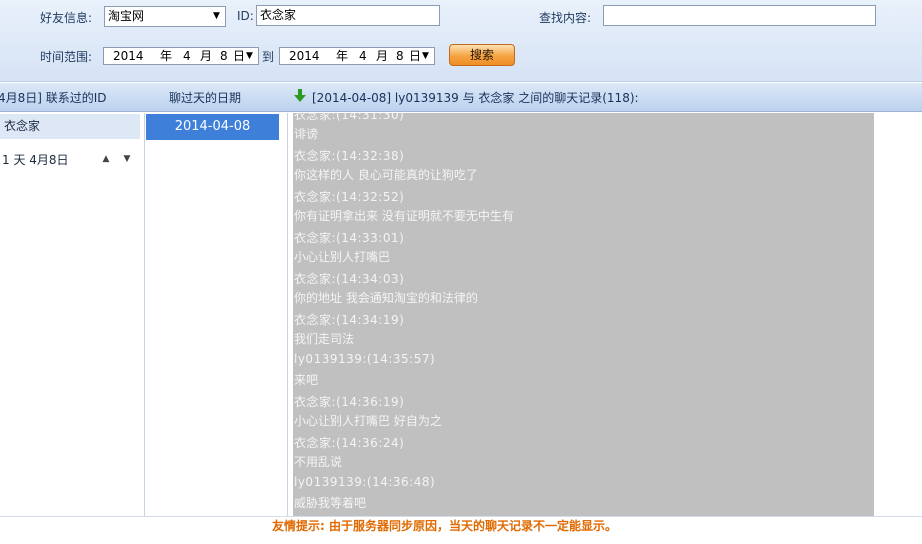 Image resolution: width=922 pixels, height=544 pixels. I want to click on message-speaker: ly0139139:(14:36:48), so click(365, 482).